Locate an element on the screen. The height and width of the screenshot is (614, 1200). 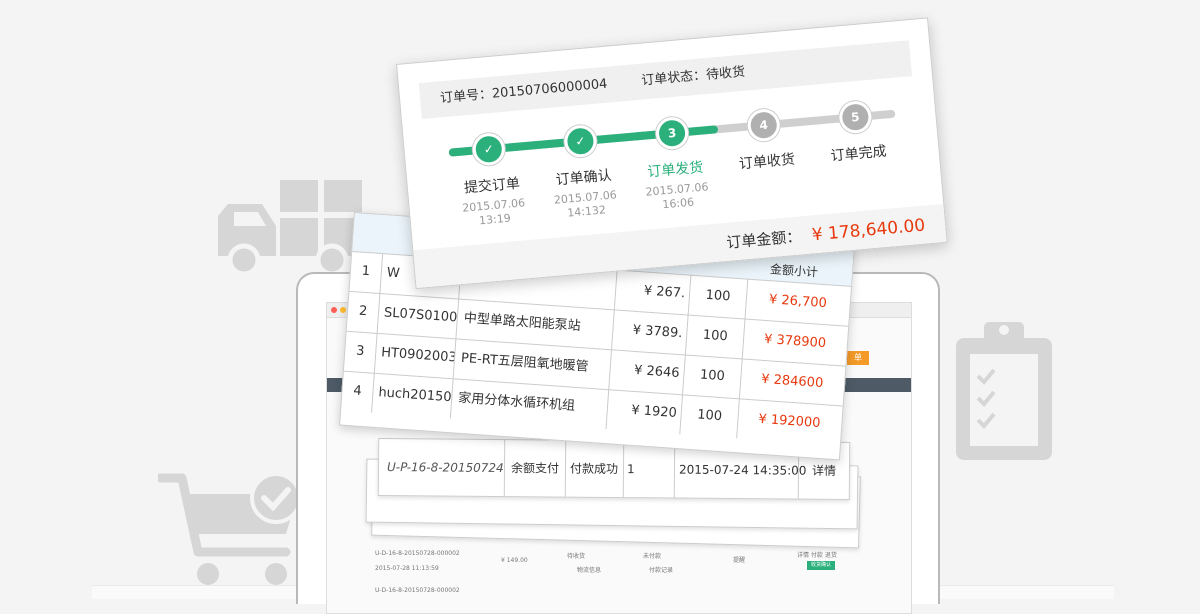
row-index: 3 is located at coordinates (360, 351).